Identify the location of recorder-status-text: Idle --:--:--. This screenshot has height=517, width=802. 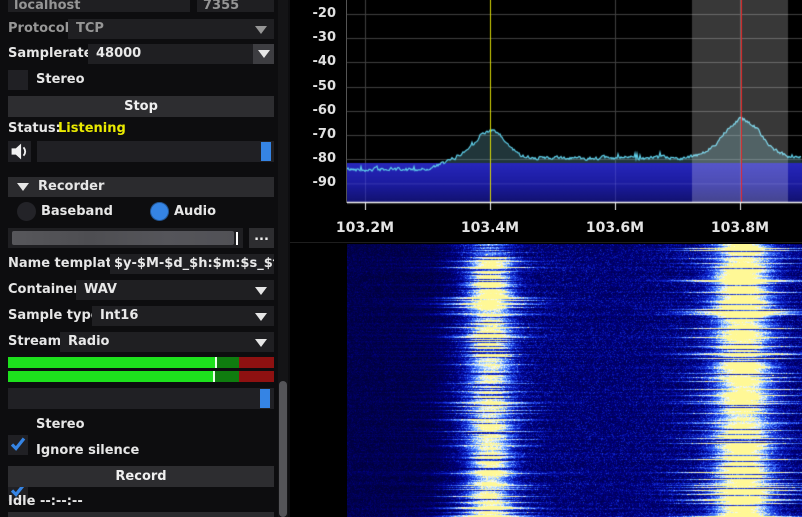
(45, 501).